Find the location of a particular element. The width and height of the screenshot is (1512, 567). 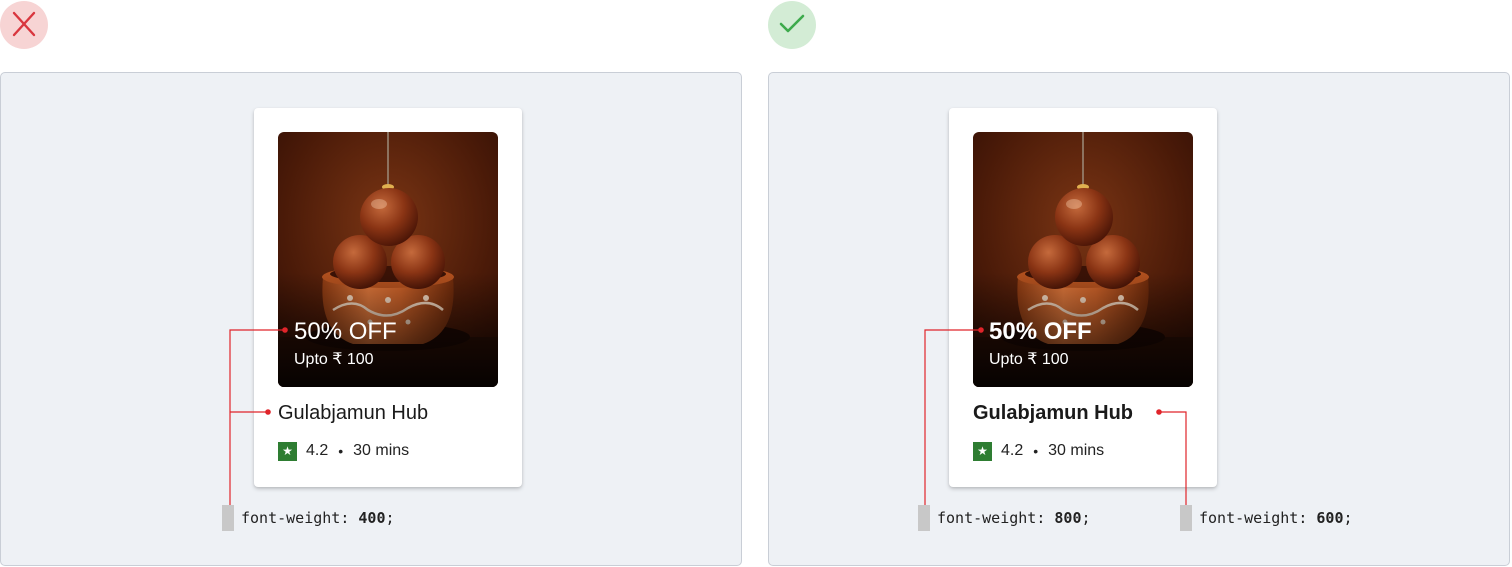

css-value: 400 is located at coordinates (372, 518).